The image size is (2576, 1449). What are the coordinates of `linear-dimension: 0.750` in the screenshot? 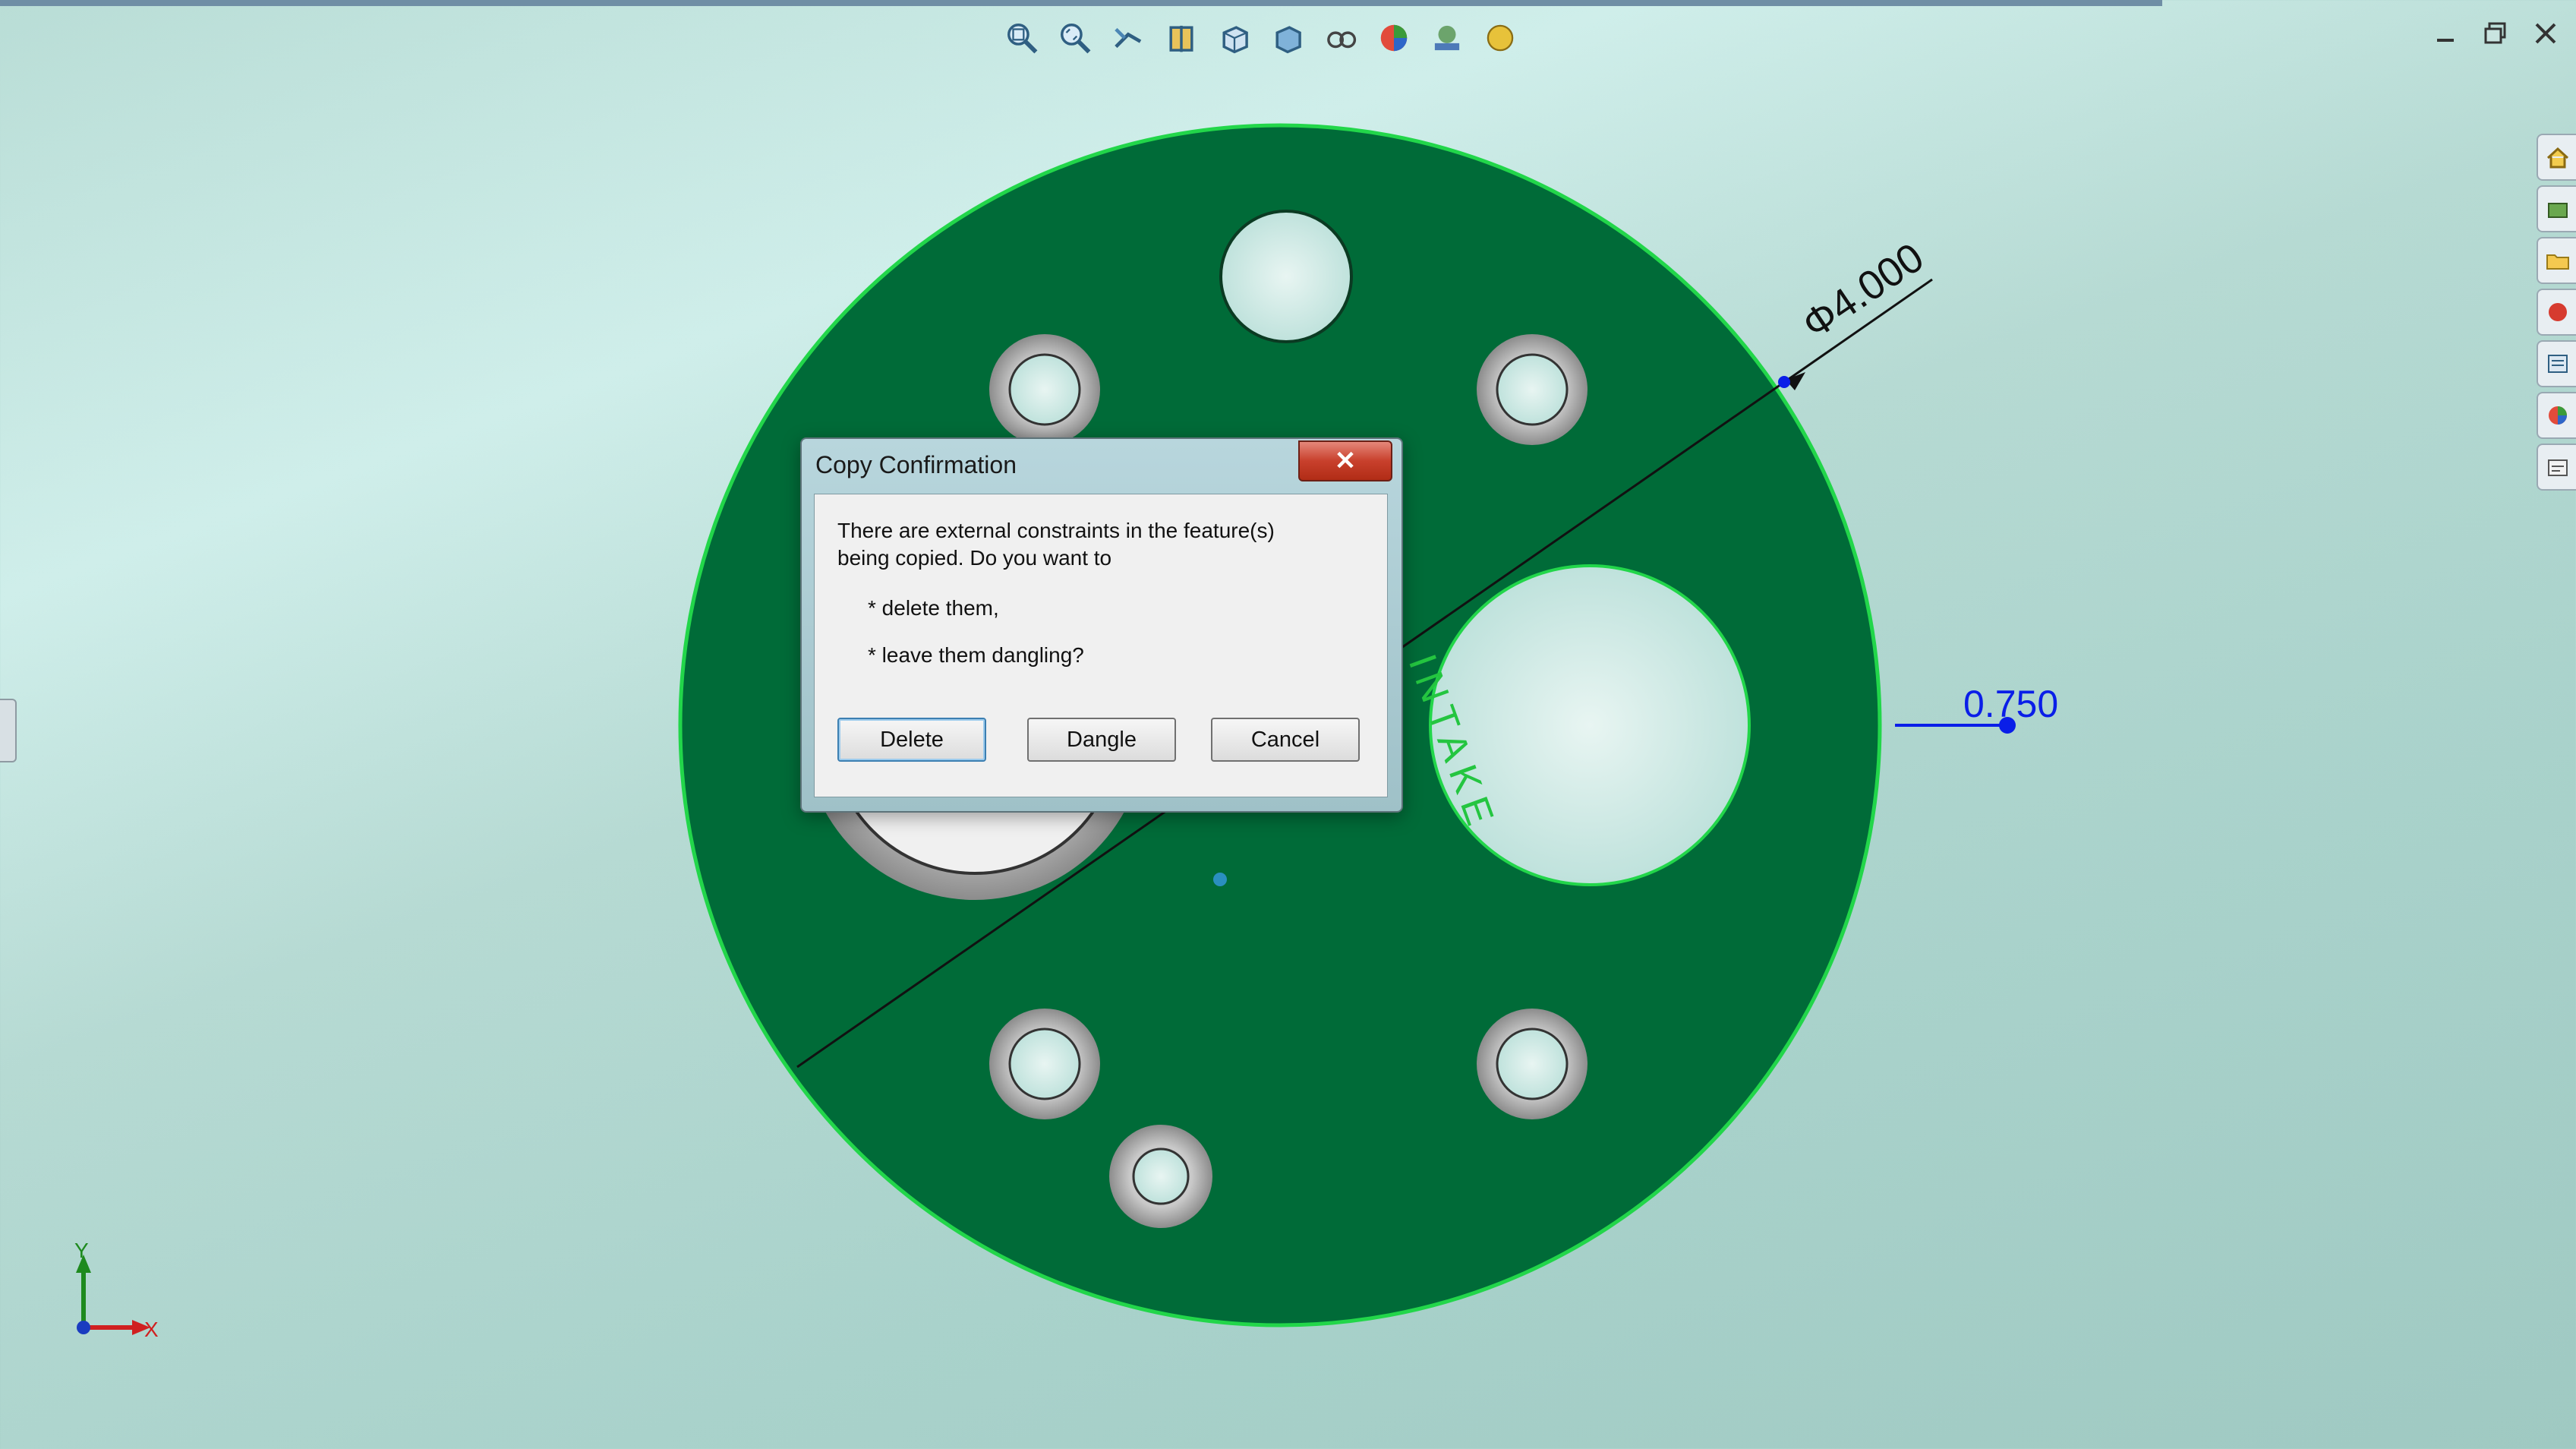 It's located at (1976, 708).